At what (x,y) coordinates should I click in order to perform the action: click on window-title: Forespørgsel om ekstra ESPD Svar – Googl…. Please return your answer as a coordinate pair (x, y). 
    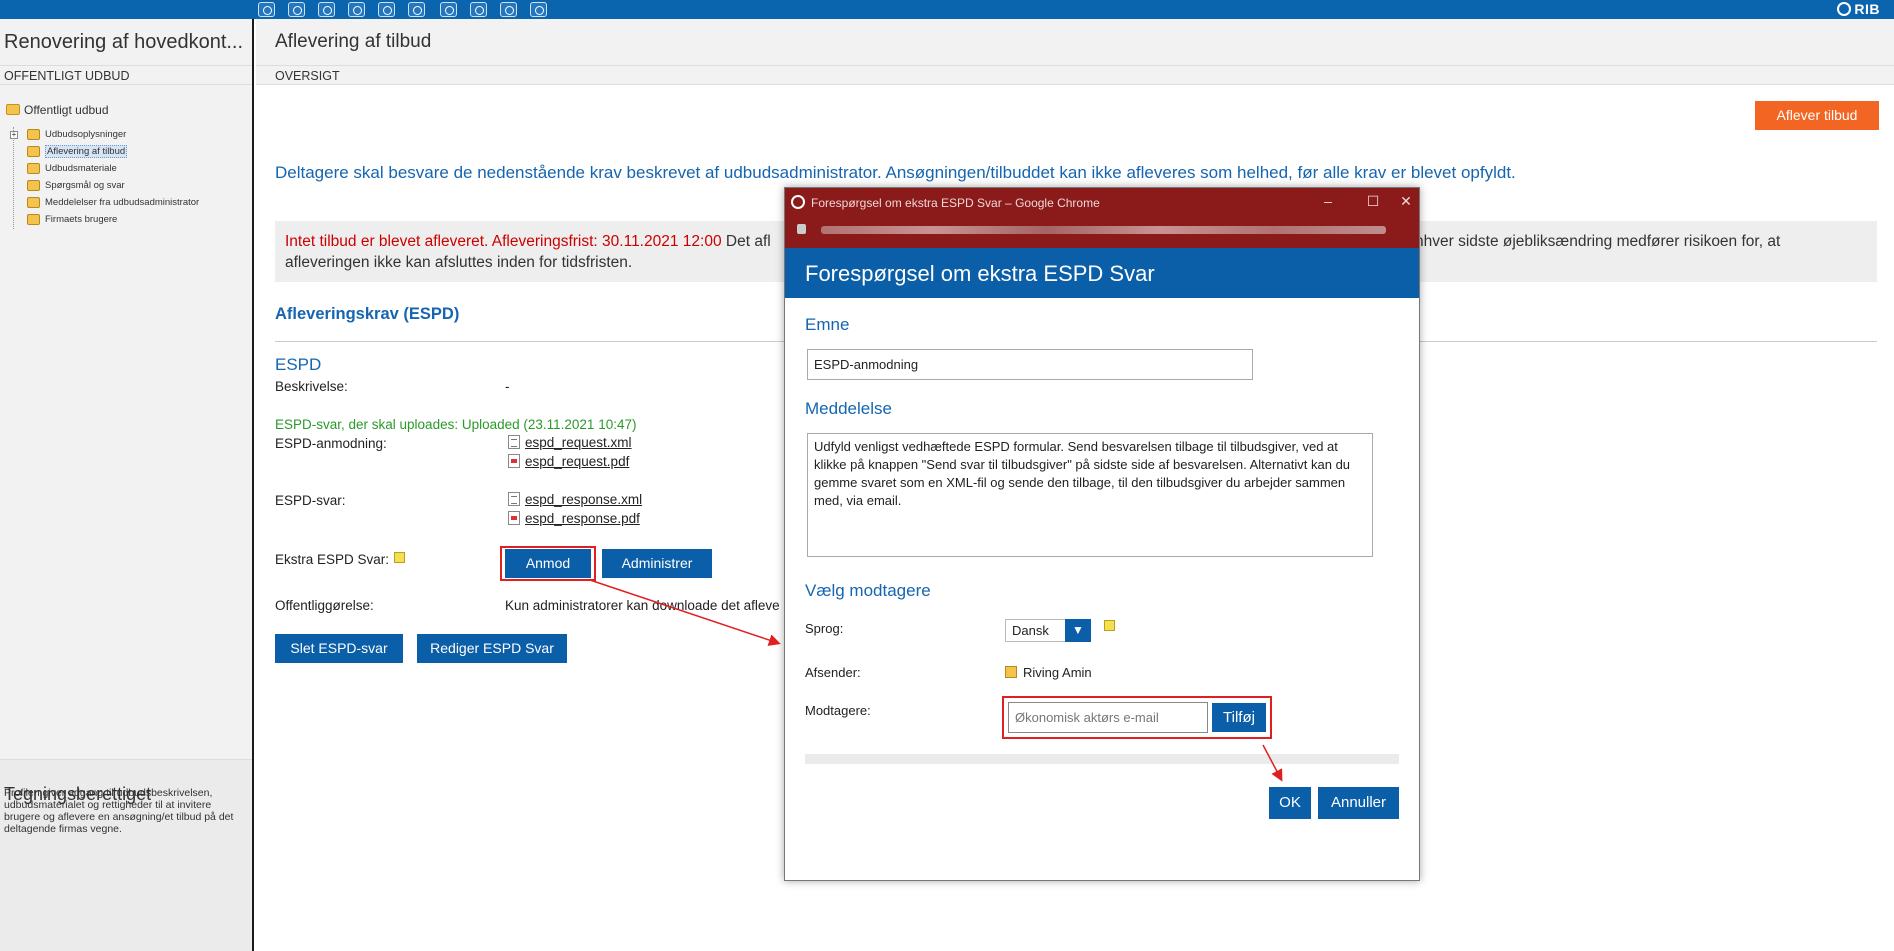
    Looking at the image, I should click on (955, 203).